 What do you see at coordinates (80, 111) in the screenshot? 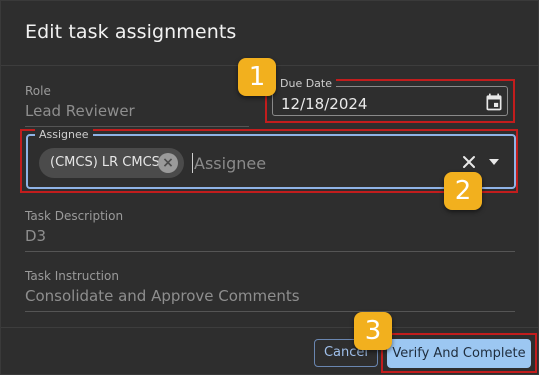
I see `role-value: Lead Reviewer` at bounding box center [80, 111].